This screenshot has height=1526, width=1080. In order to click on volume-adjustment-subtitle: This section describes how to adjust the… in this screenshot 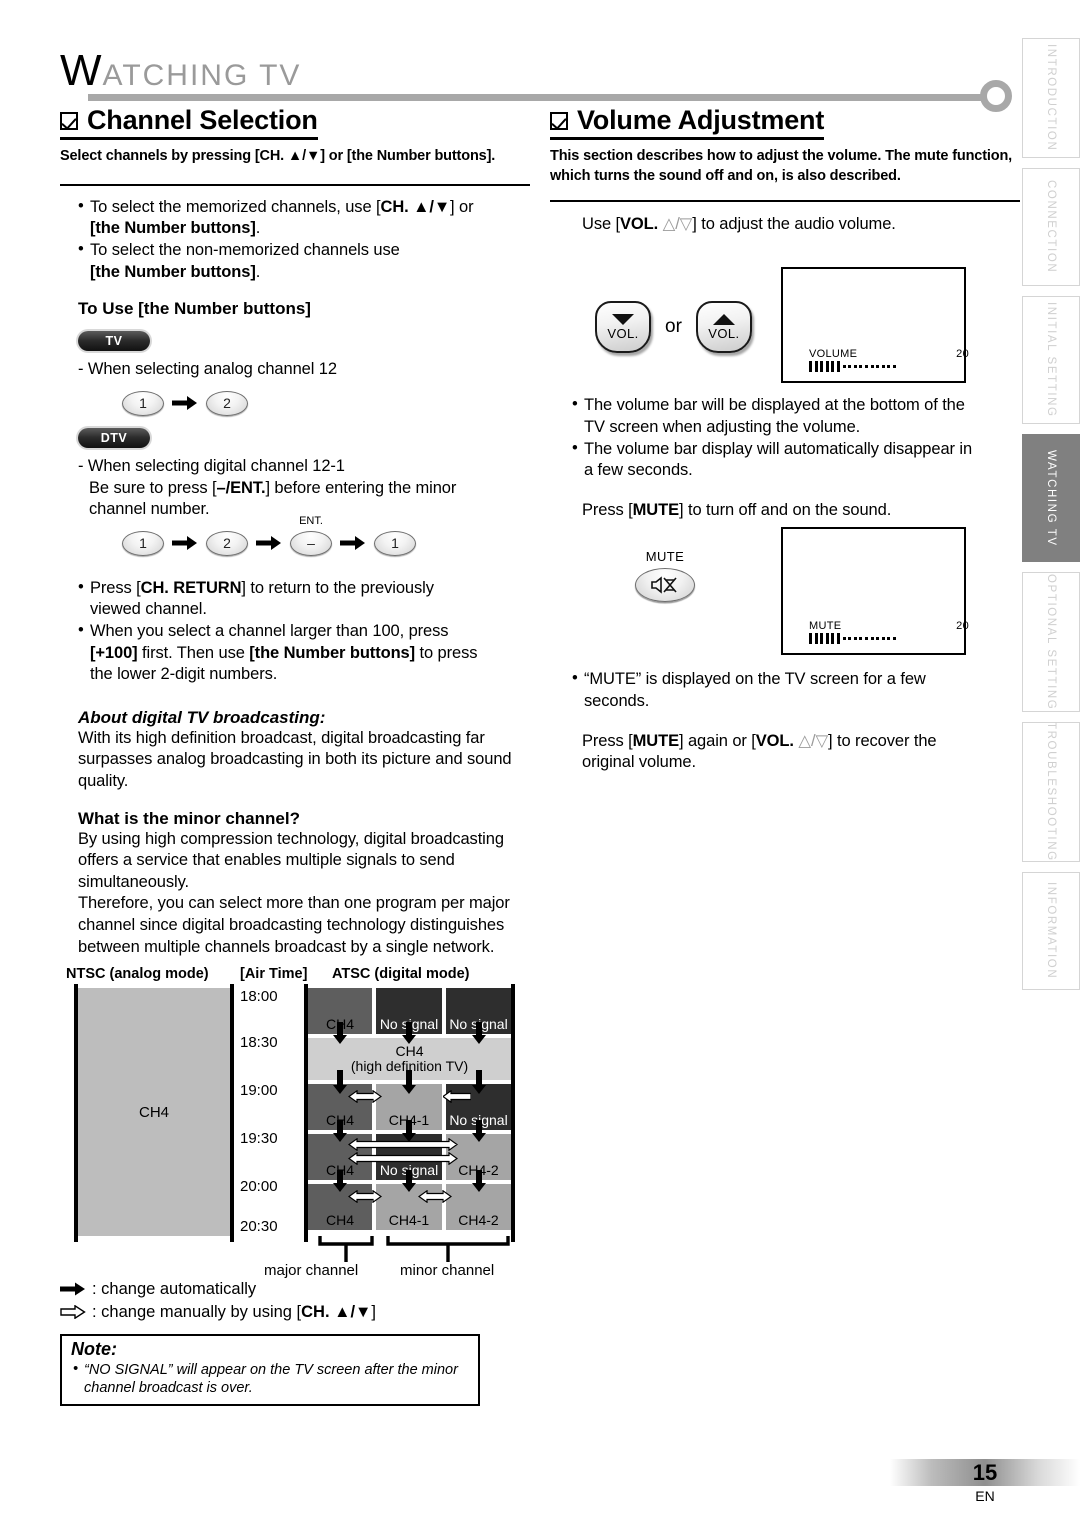, I will do `click(781, 166)`.